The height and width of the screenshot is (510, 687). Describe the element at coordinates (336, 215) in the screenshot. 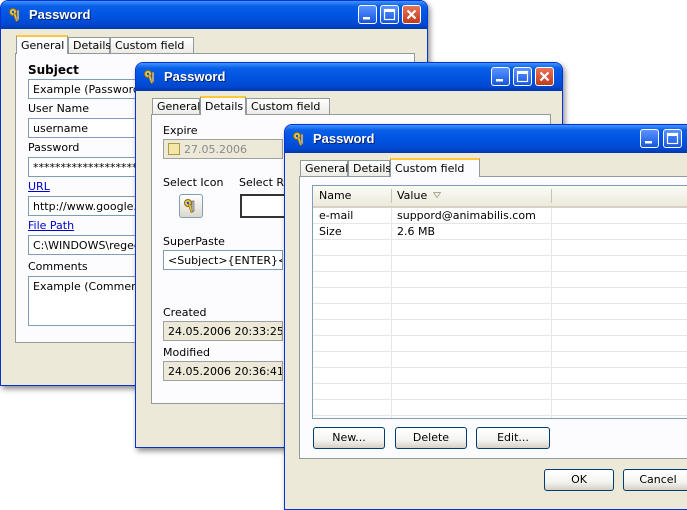

I see `row-name: e-mail` at that location.